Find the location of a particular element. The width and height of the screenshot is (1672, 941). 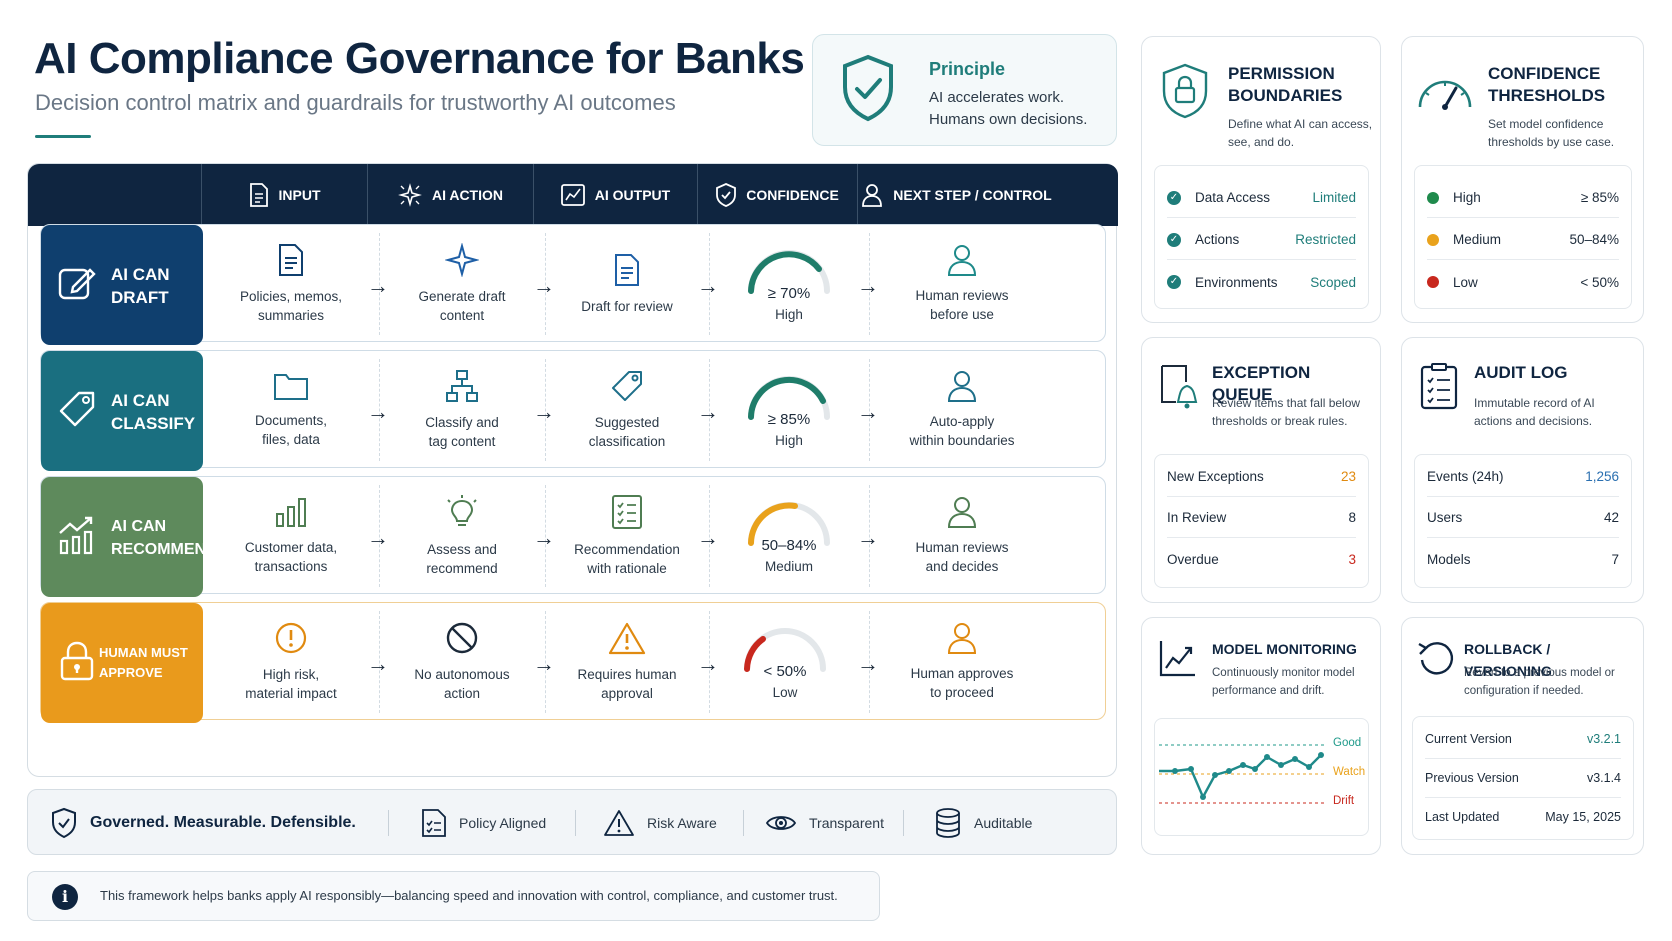

col-label: AI OUTPUT is located at coordinates (632, 195).